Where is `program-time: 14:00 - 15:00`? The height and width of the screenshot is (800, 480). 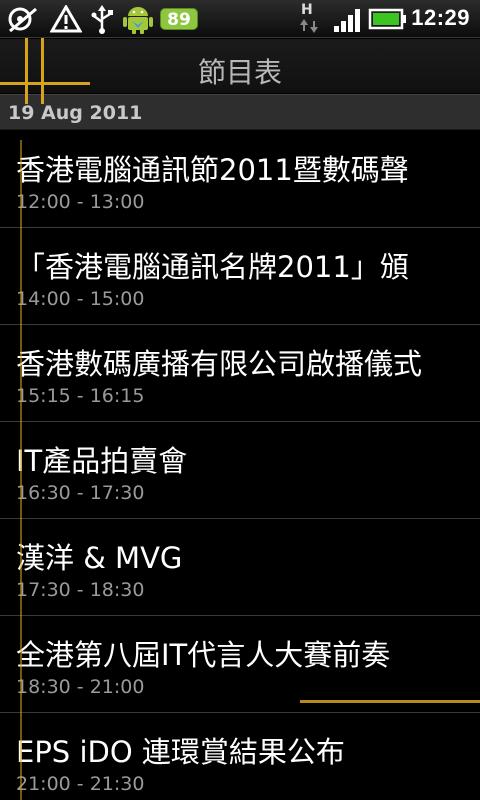 program-time: 14:00 - 15:00 is located at coordinates (80, 299).